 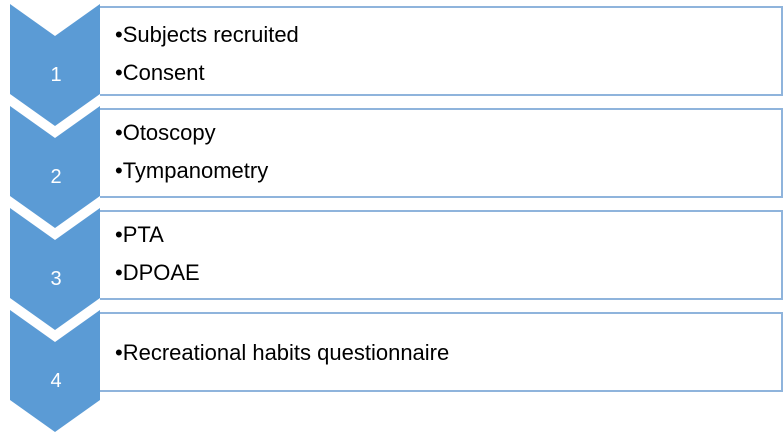 I want to click on step-4-bullet-list: Recreational habits questionnaire, so click(x=275, y=353).